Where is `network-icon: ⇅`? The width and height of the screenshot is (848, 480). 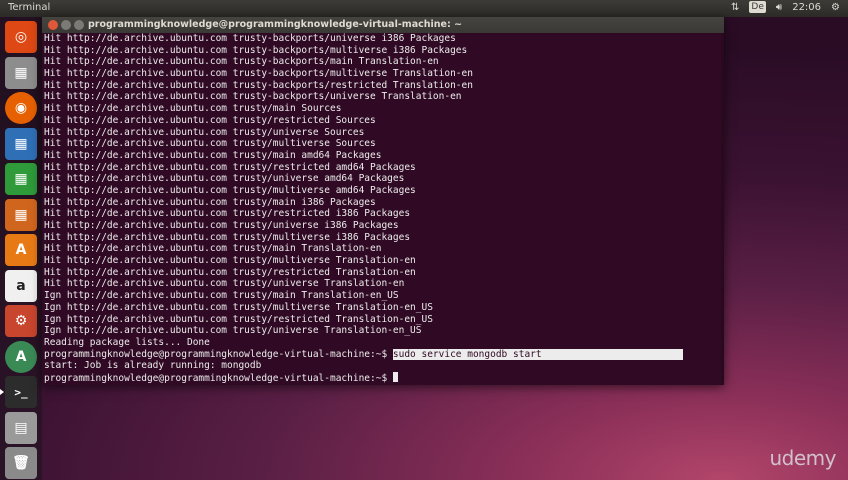
network-icon: ⇅ is located at coordinates (735, 7).